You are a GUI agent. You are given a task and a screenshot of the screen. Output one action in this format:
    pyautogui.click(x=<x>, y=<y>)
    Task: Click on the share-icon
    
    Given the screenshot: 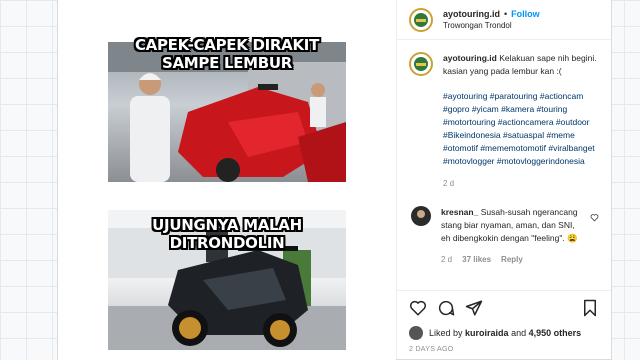 What is the action you would take?
    pyautogui.click(x=474, y=308)
    